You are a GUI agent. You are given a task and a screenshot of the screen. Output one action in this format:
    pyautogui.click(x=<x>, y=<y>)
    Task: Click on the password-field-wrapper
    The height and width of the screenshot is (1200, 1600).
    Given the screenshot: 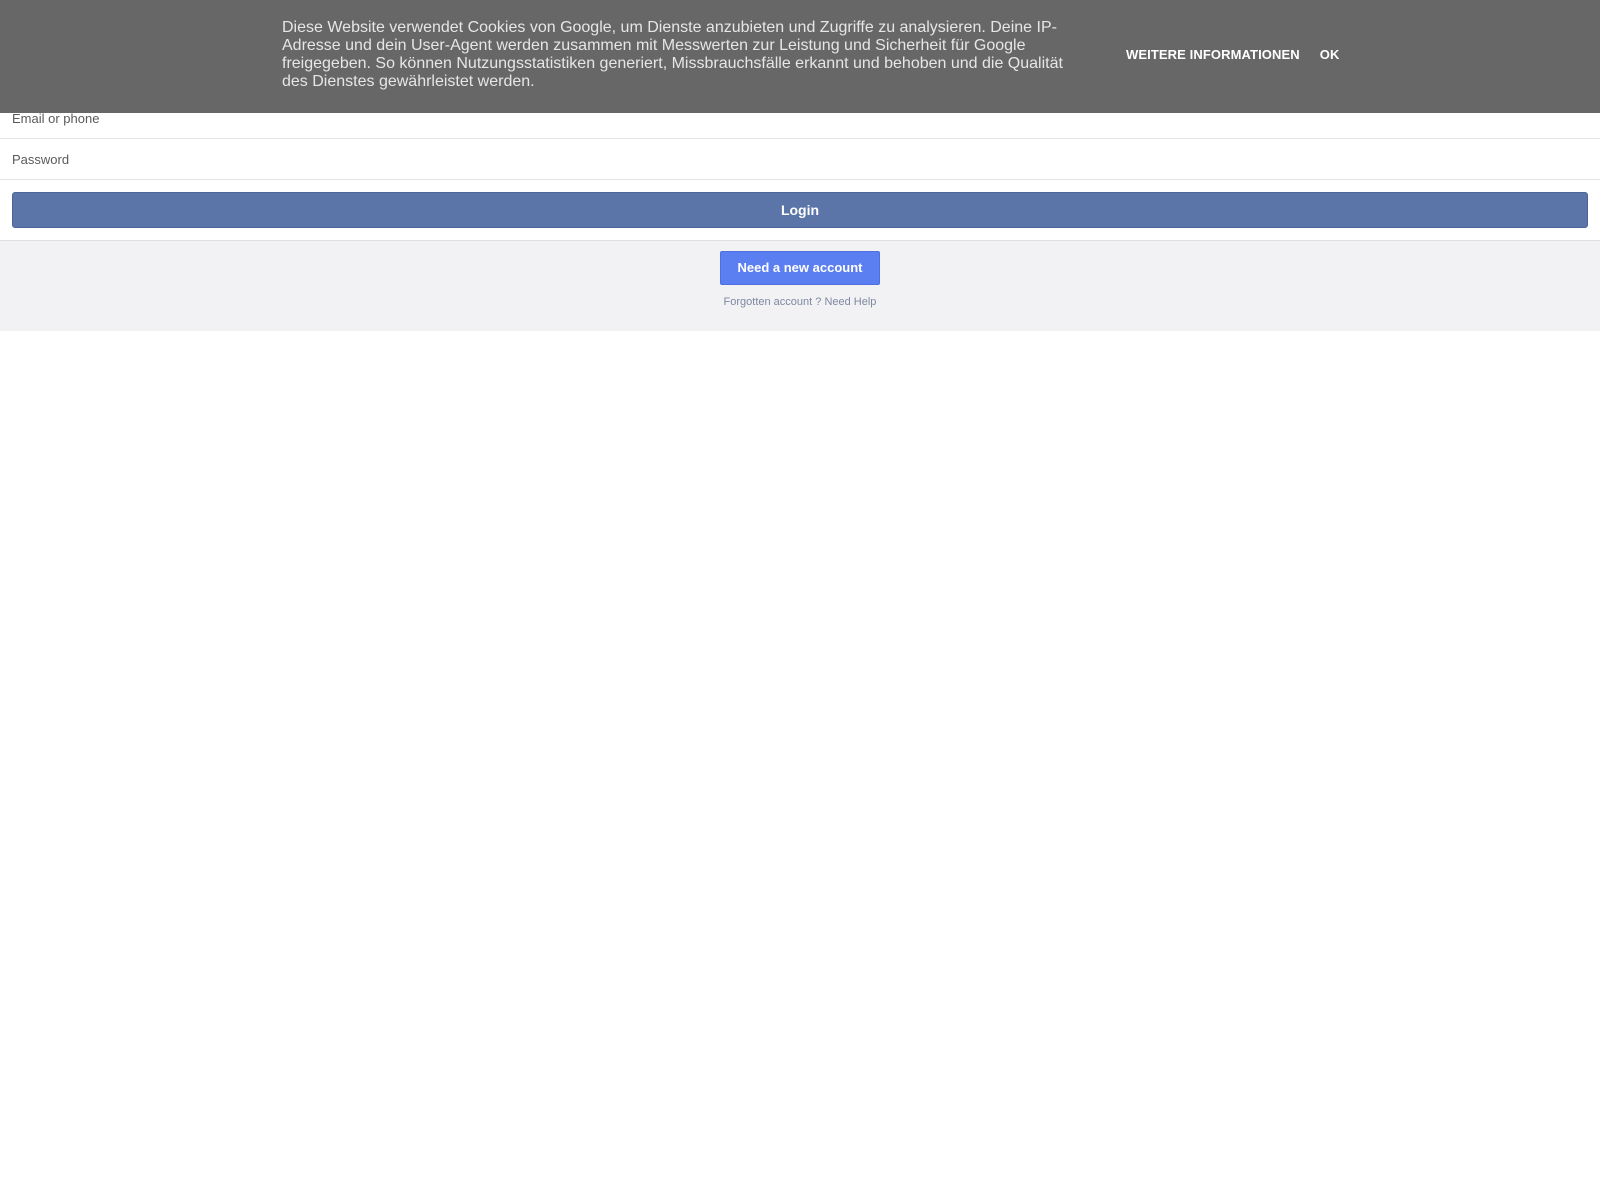 What is the action you would take?
    pyautogui.click(x=800, y=160)
    